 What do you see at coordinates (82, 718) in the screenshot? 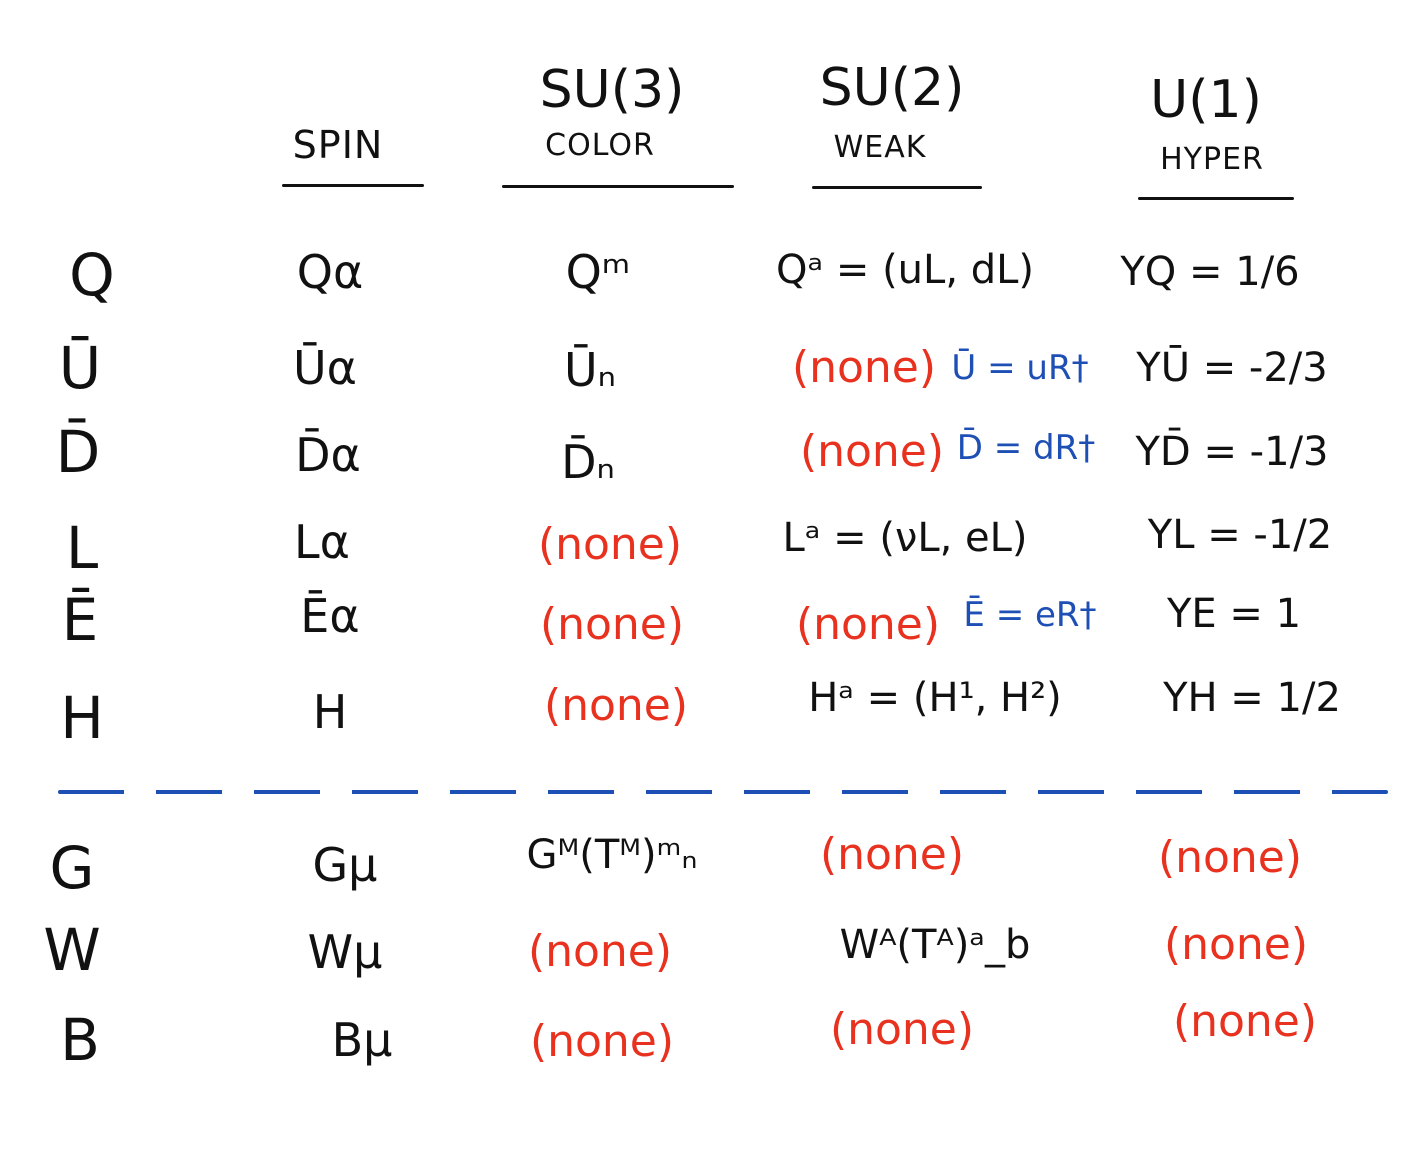
I see `field-name: H` at bounding box center [82, 718].